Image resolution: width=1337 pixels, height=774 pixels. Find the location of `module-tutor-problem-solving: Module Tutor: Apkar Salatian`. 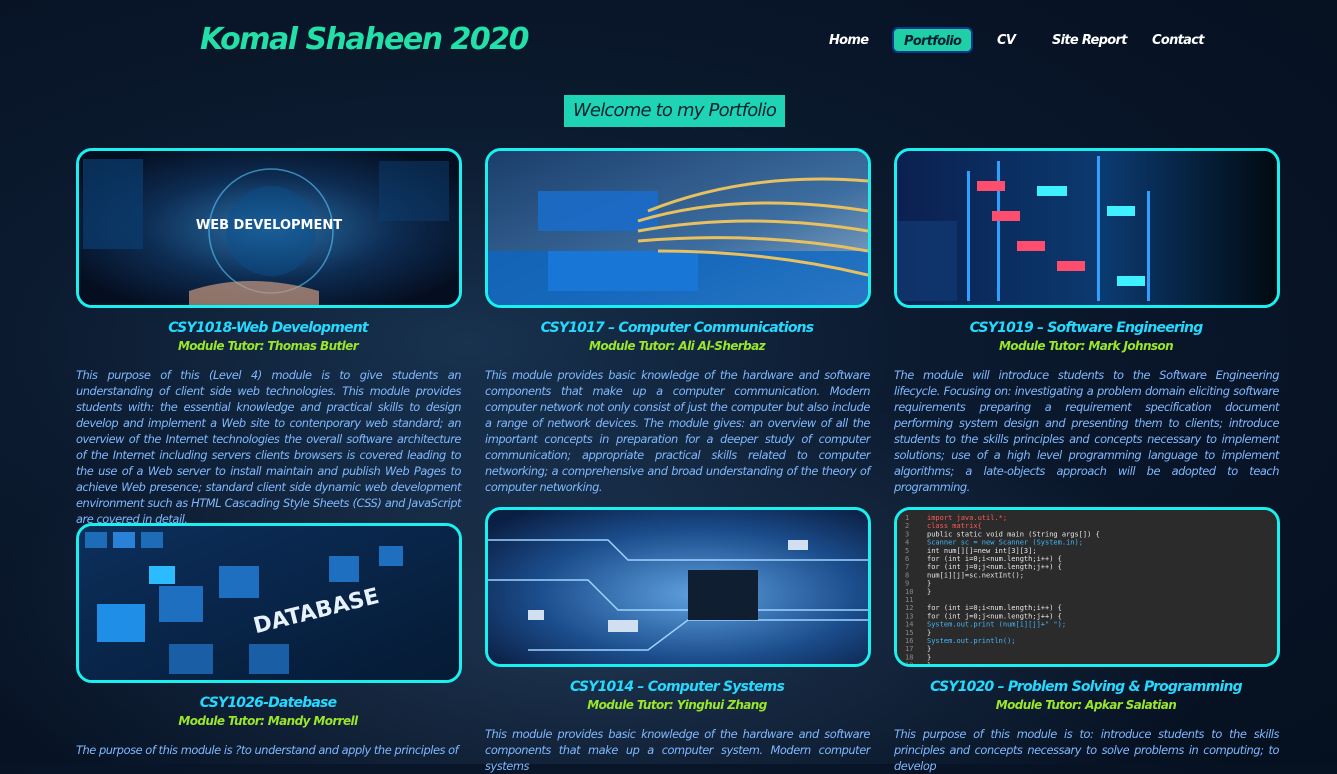

module-tutor-problem-solving: Module Tutor: Apkar Salatian is located at coordinates (1086, 705).